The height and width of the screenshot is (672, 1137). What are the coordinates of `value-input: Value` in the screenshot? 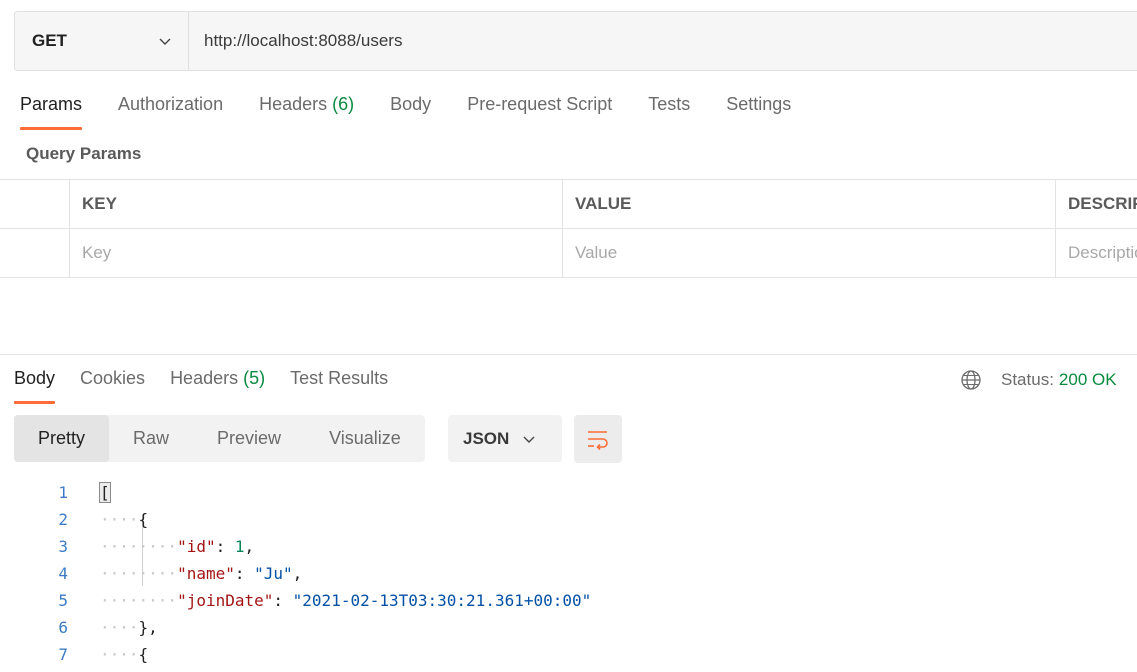 It's located at (809, 253).